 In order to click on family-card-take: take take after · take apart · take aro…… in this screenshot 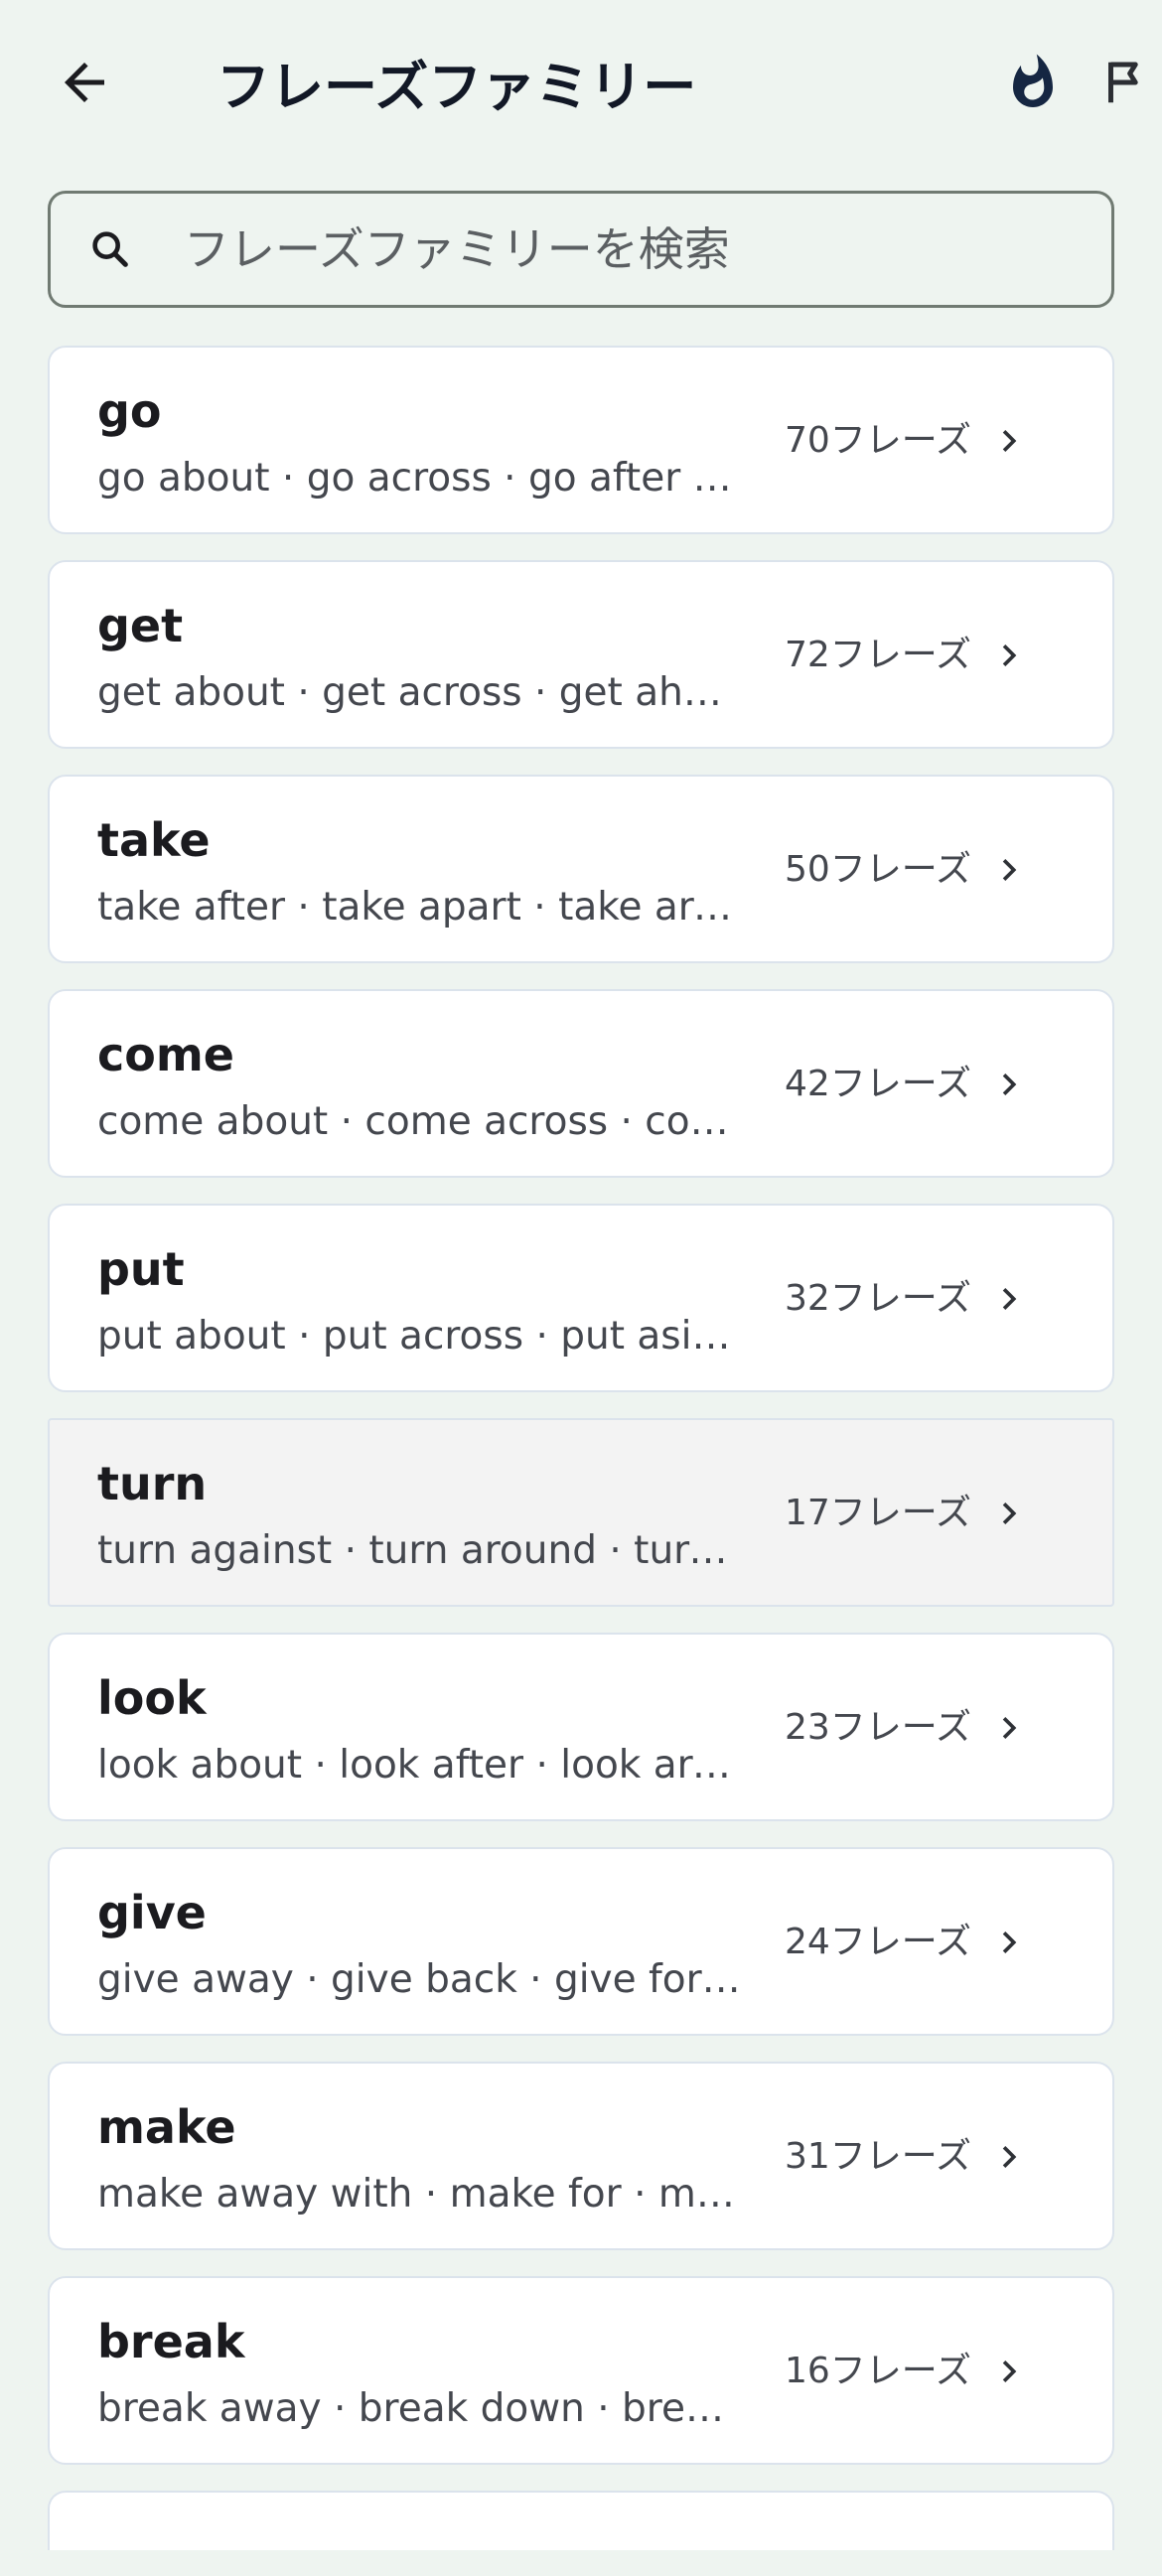, I will do `click(581, 869)`.